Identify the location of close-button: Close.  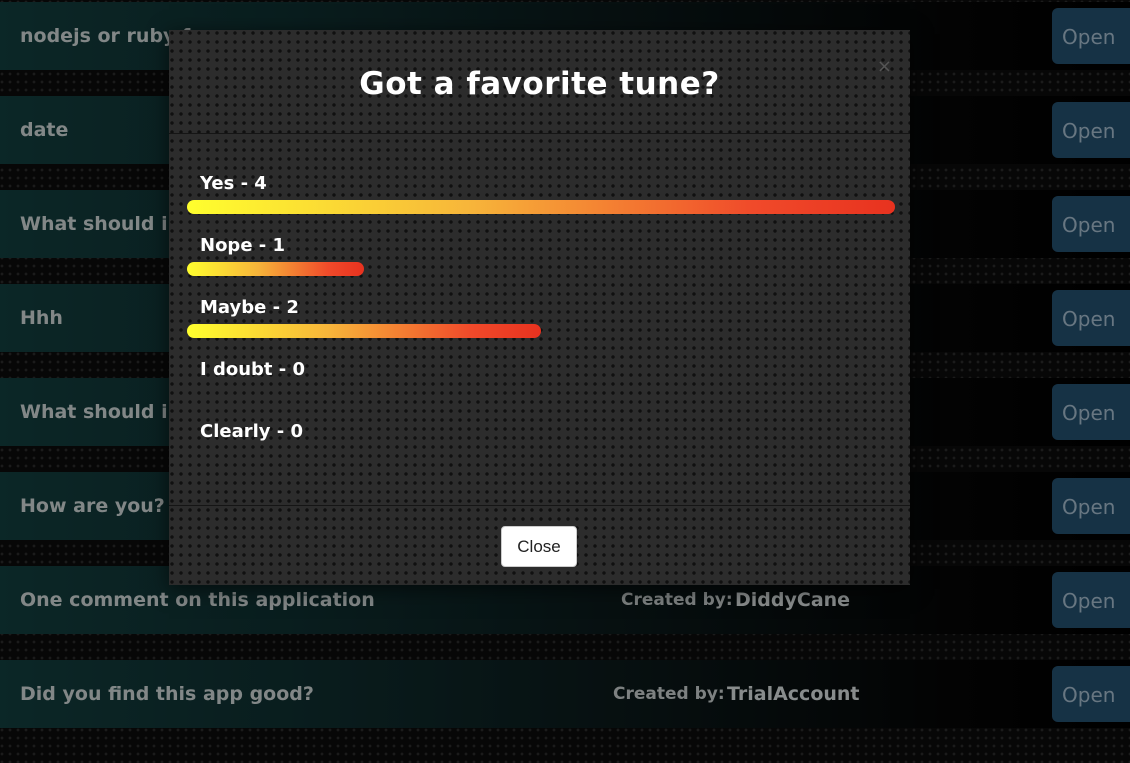
(539, 546).